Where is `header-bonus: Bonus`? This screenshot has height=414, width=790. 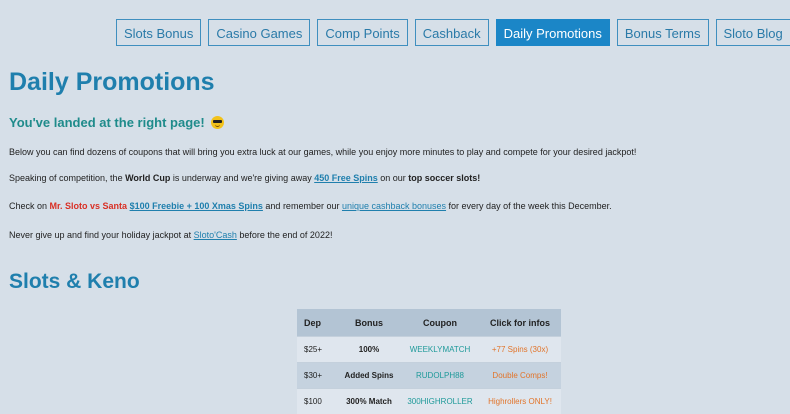 header-bonus: Bonus is located at coordinates (369, 323).